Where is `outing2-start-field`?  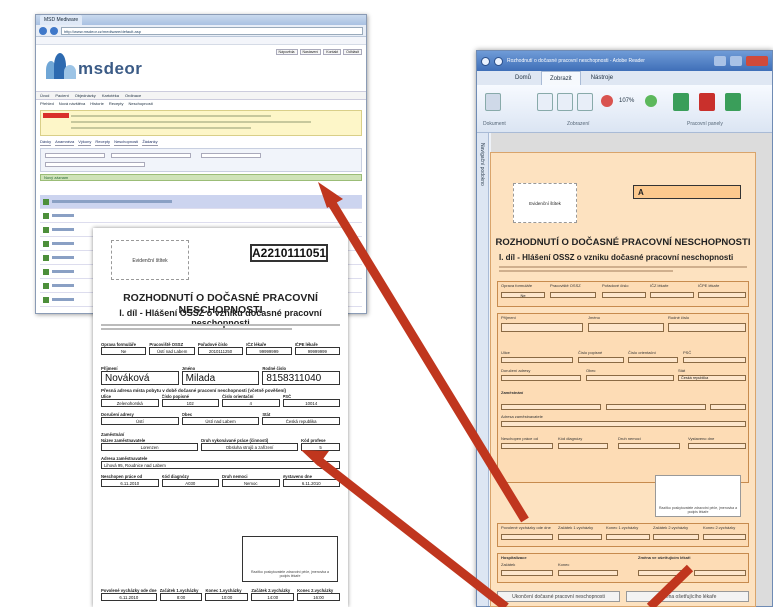 outing2-start-field is located at coordinates (676, 537).